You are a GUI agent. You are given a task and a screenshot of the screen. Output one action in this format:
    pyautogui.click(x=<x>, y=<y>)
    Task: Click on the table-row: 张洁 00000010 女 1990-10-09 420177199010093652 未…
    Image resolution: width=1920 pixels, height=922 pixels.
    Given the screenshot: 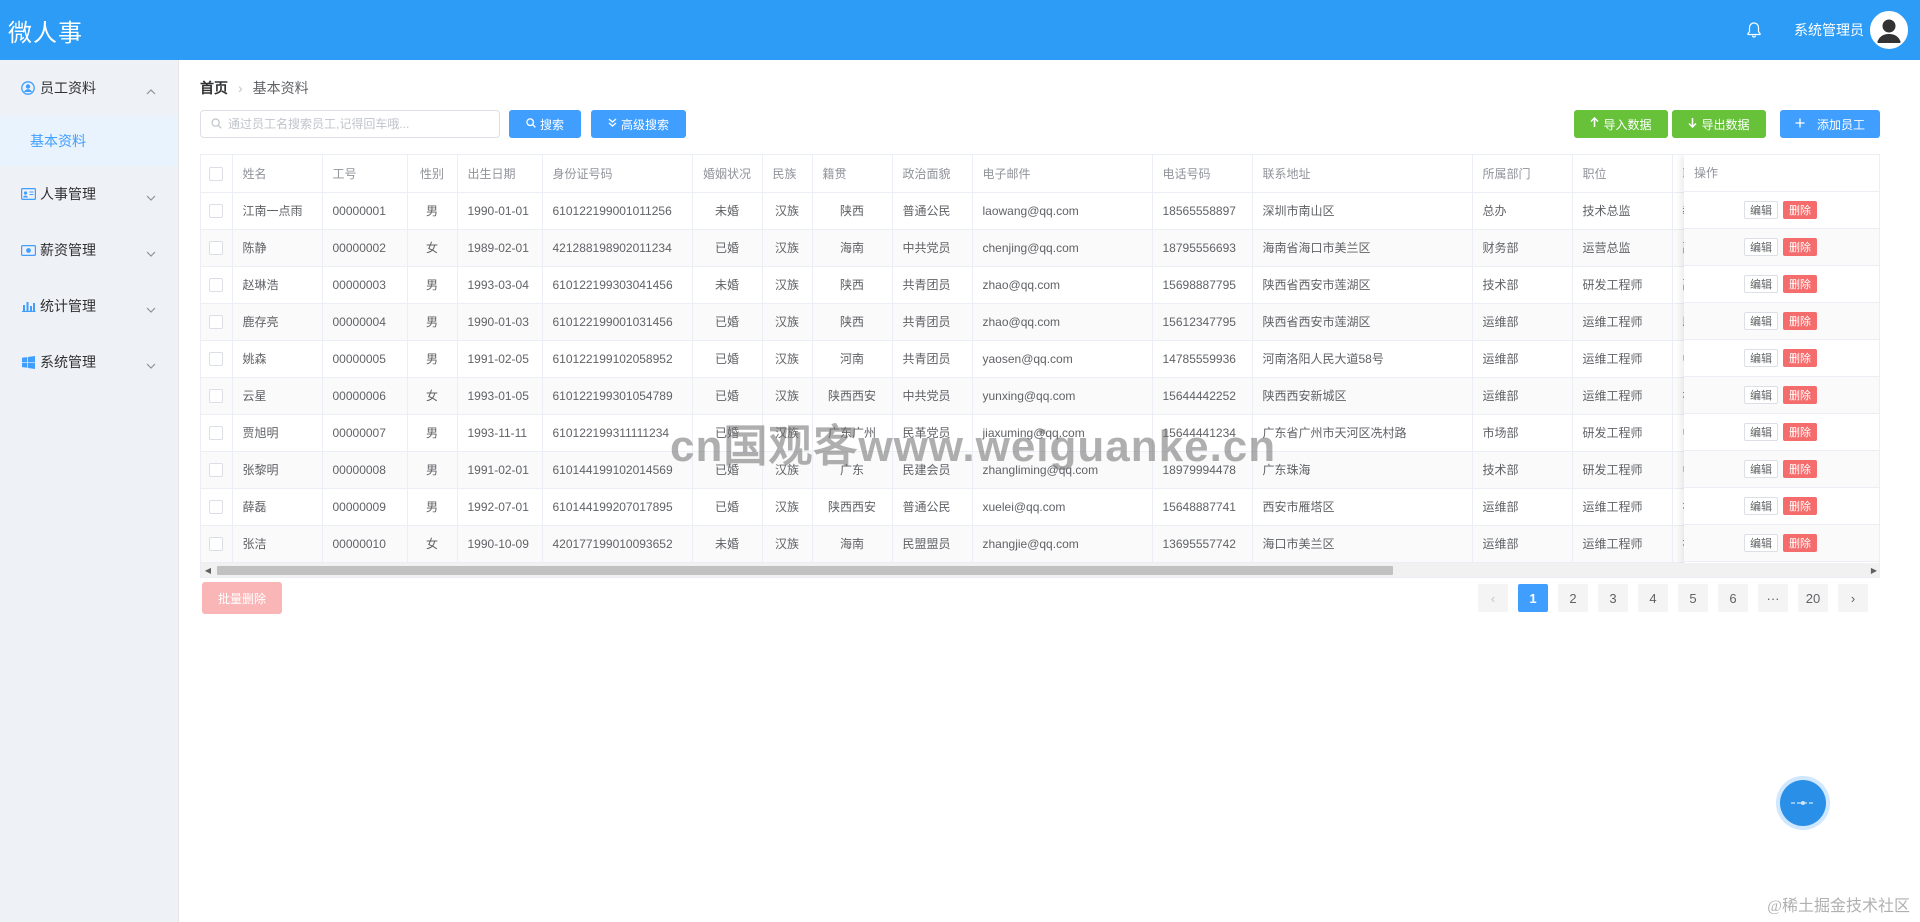 What is the action you would take?
    pyautogui.click(x=1040, y=544)
    